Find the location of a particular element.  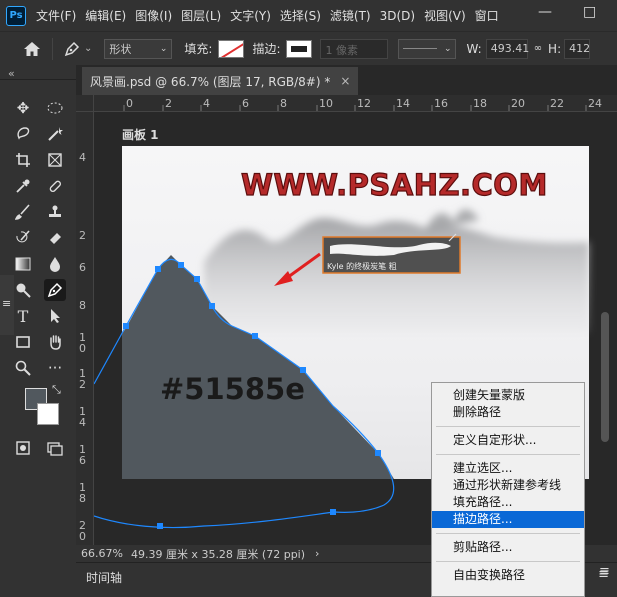

gradient-tool-icon is located at coordinates (23, 264).